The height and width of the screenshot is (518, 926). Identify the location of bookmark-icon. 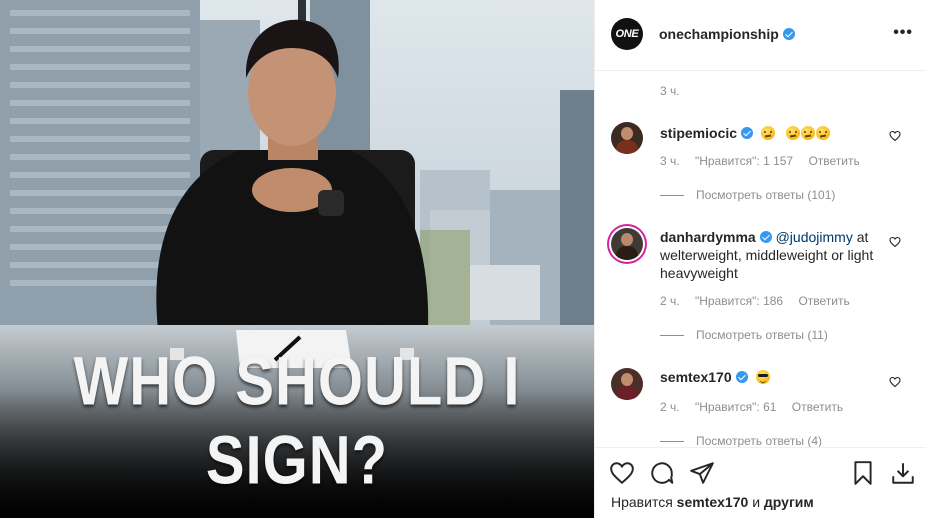
(863, 473).